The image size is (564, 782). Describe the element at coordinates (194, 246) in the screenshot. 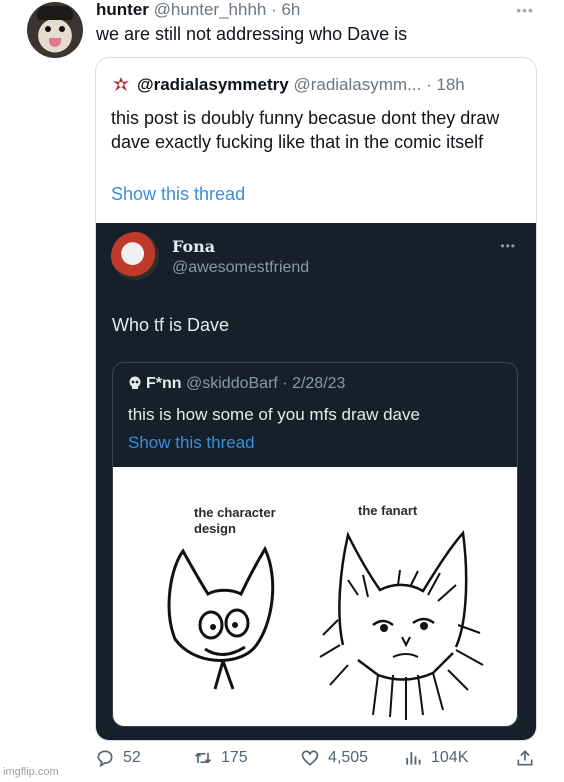

I see `fona-name: Fona` at that location.